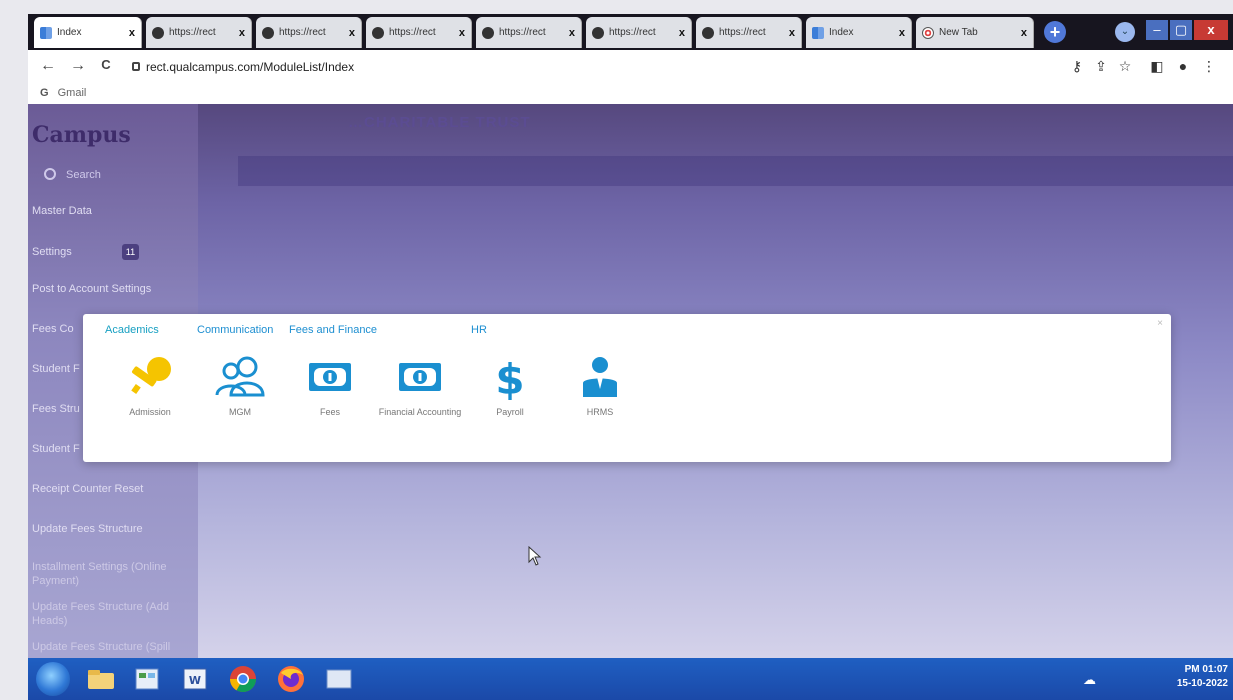  I want to click on back-button: ←, so click(48, 66).